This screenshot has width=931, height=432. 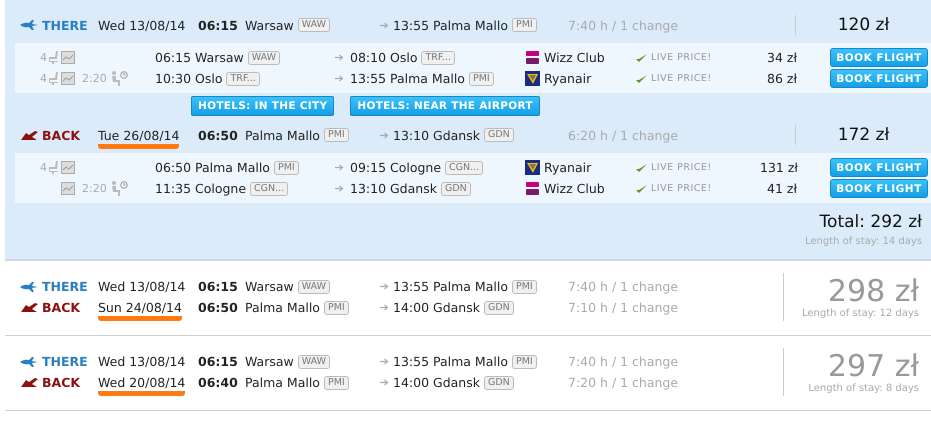 What do you see at coordinates (445, 106) in the screenshot?
I see `hotels-button: HOTELS: NEAR THE AIRPORT` at bounding box center [445, 106].